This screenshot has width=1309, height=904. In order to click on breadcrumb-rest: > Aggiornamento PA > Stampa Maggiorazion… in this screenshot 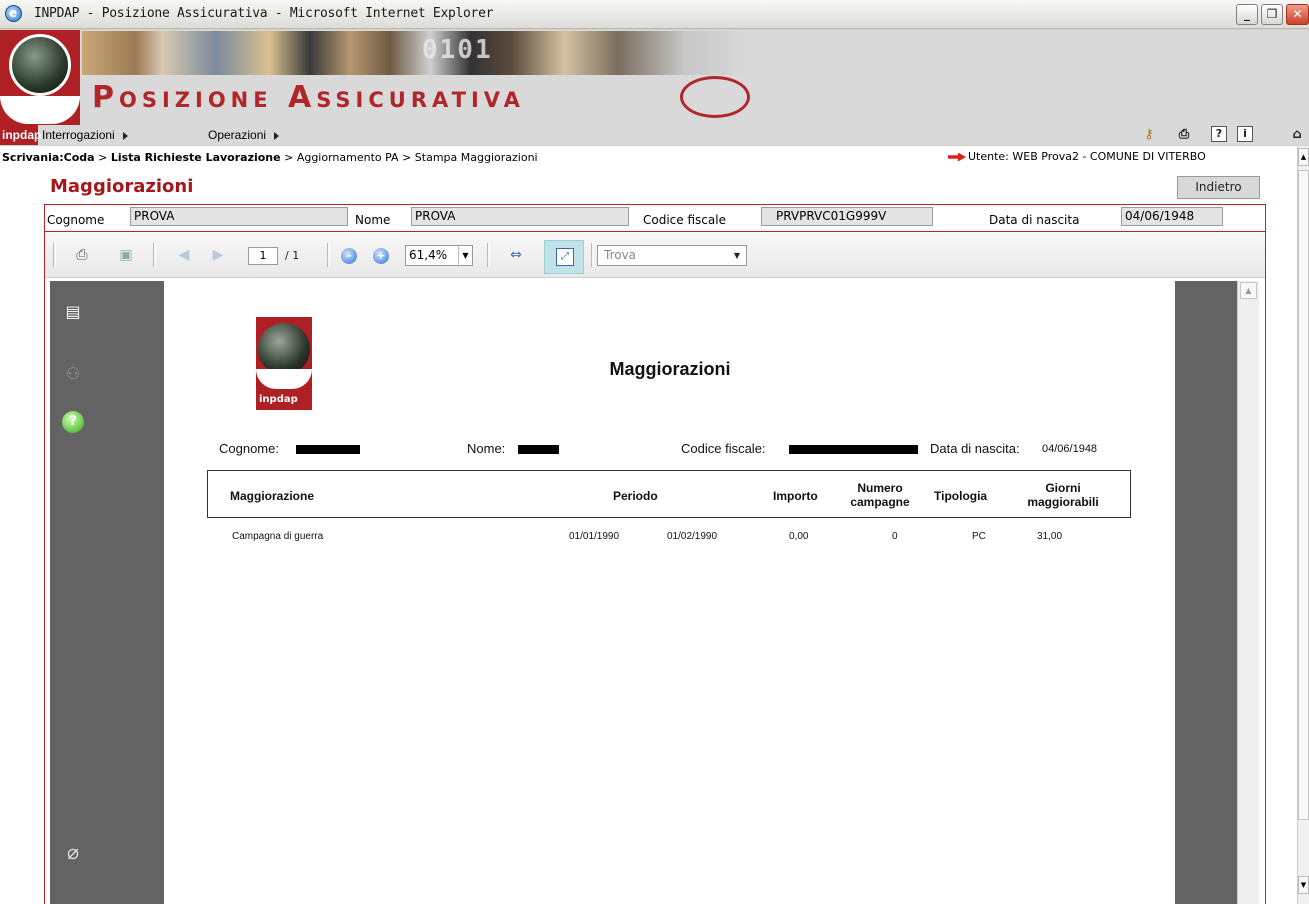, I will do `click(409, 157)`.